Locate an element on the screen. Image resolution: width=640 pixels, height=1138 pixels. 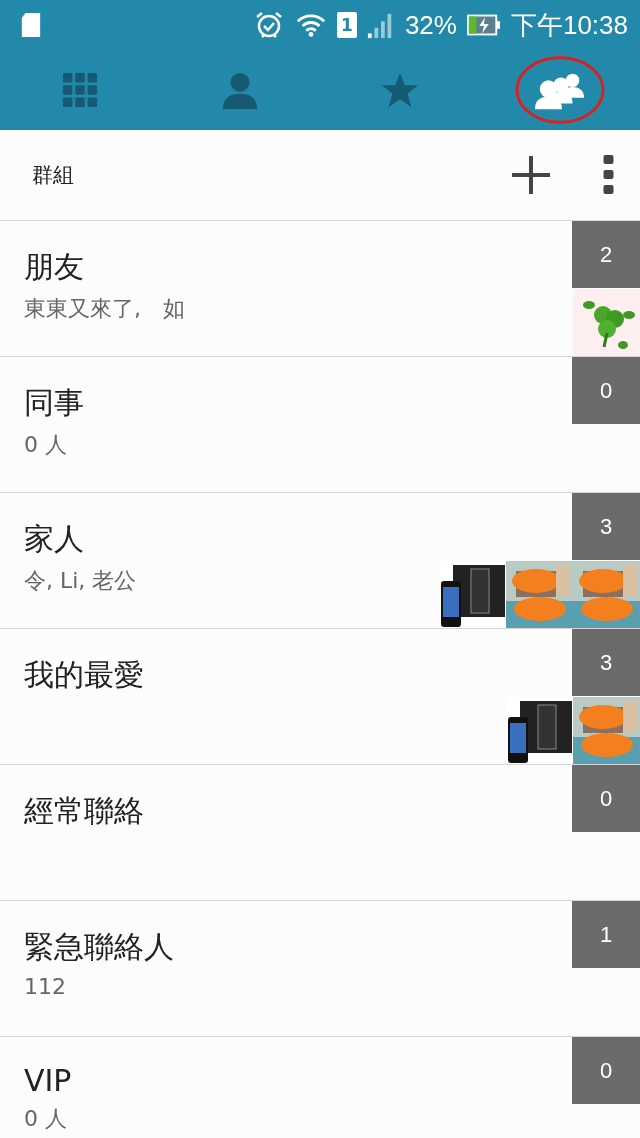
group-members: 令, Li, 老公 is located at coordinates (80, 581).